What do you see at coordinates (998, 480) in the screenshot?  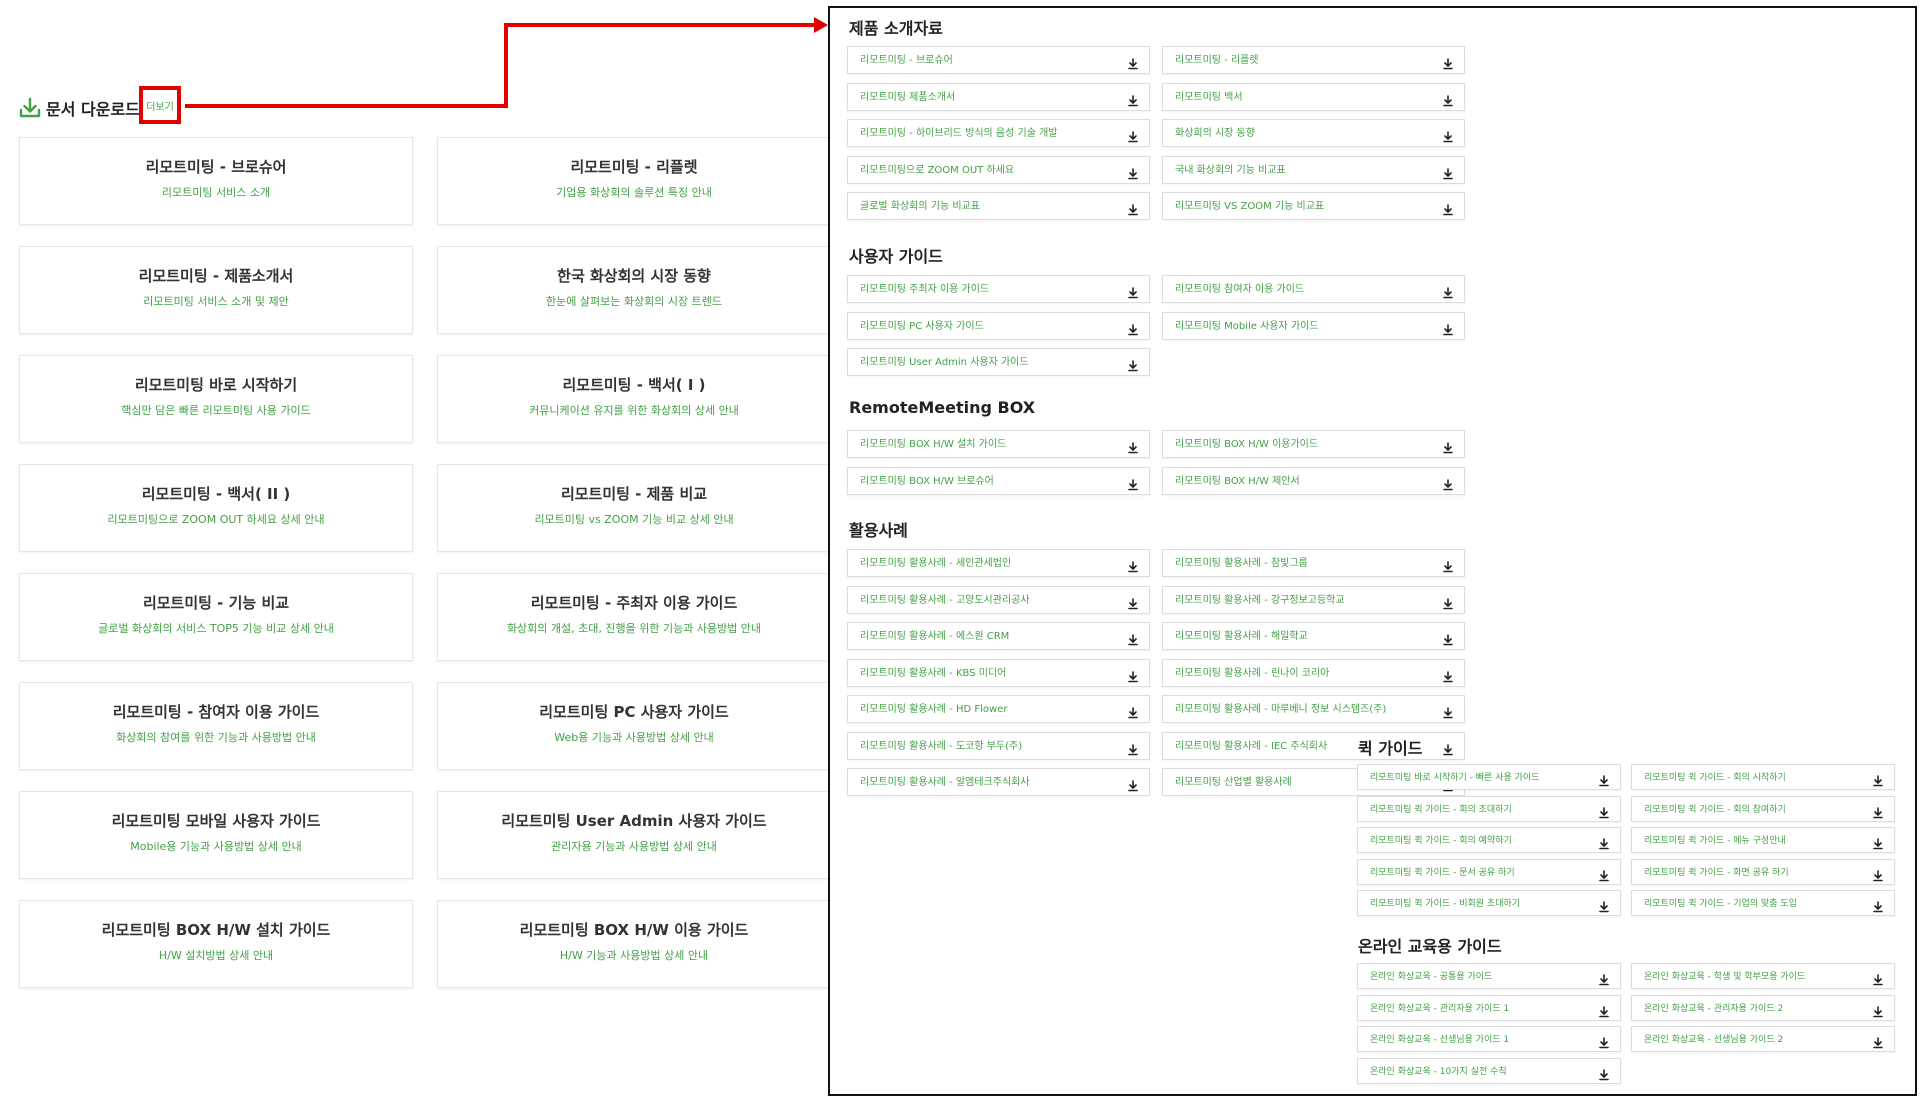 I see `download-item: 리모트미팅 BOX H/W 브로슈어` at bounding box center [998, 480].